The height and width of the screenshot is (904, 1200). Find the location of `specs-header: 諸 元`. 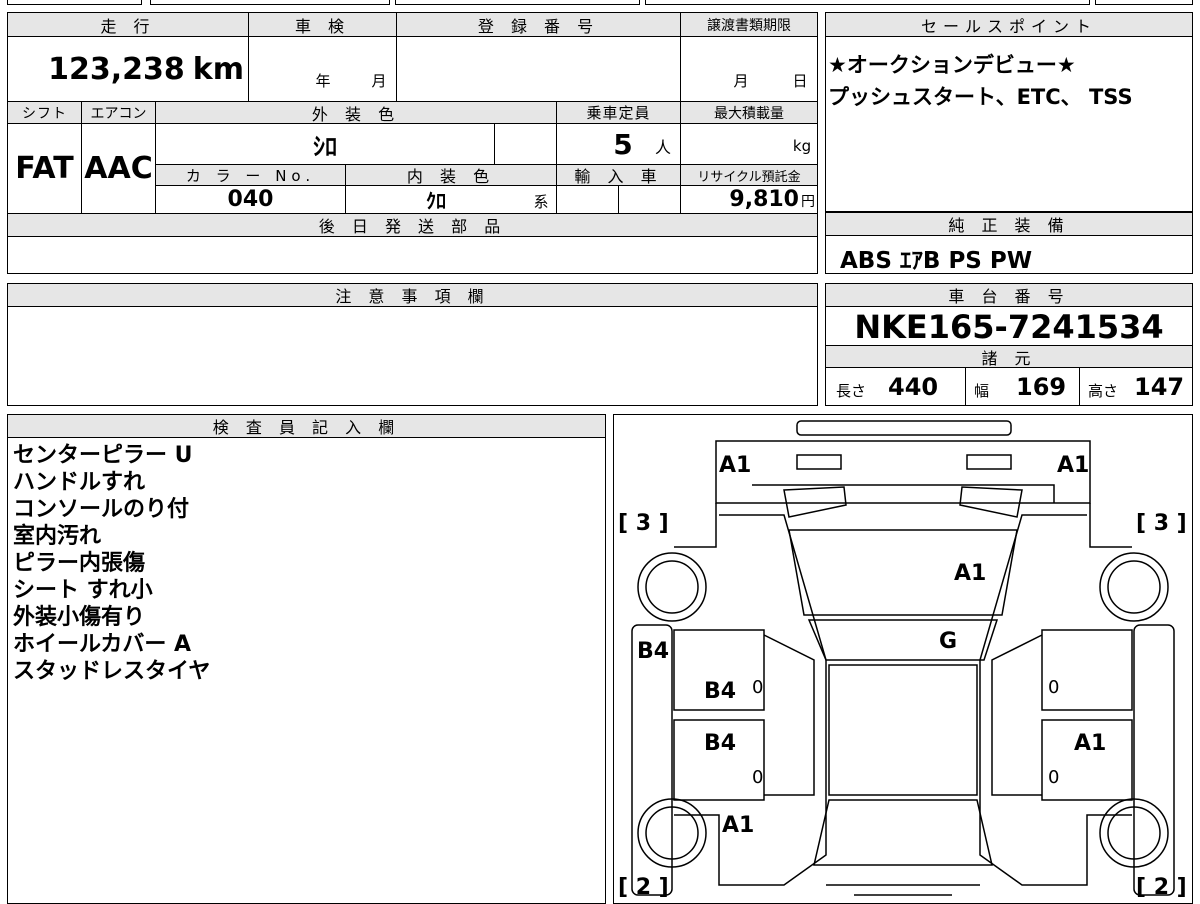

specs-header: 諸 元 is located at coordinates (1009, 357).